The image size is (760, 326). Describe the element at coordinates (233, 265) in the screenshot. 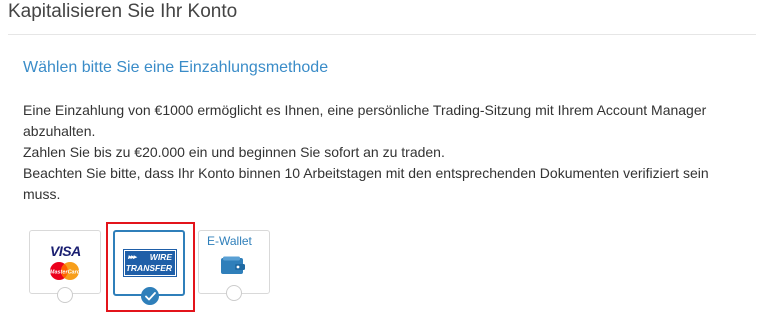

I see `wallet-icon` at that location.